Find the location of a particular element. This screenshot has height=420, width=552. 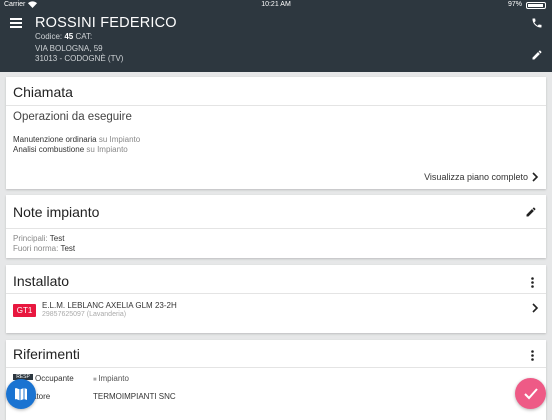

list-item: Analisi combustione su Impianto is located at coordinates (70, 149).